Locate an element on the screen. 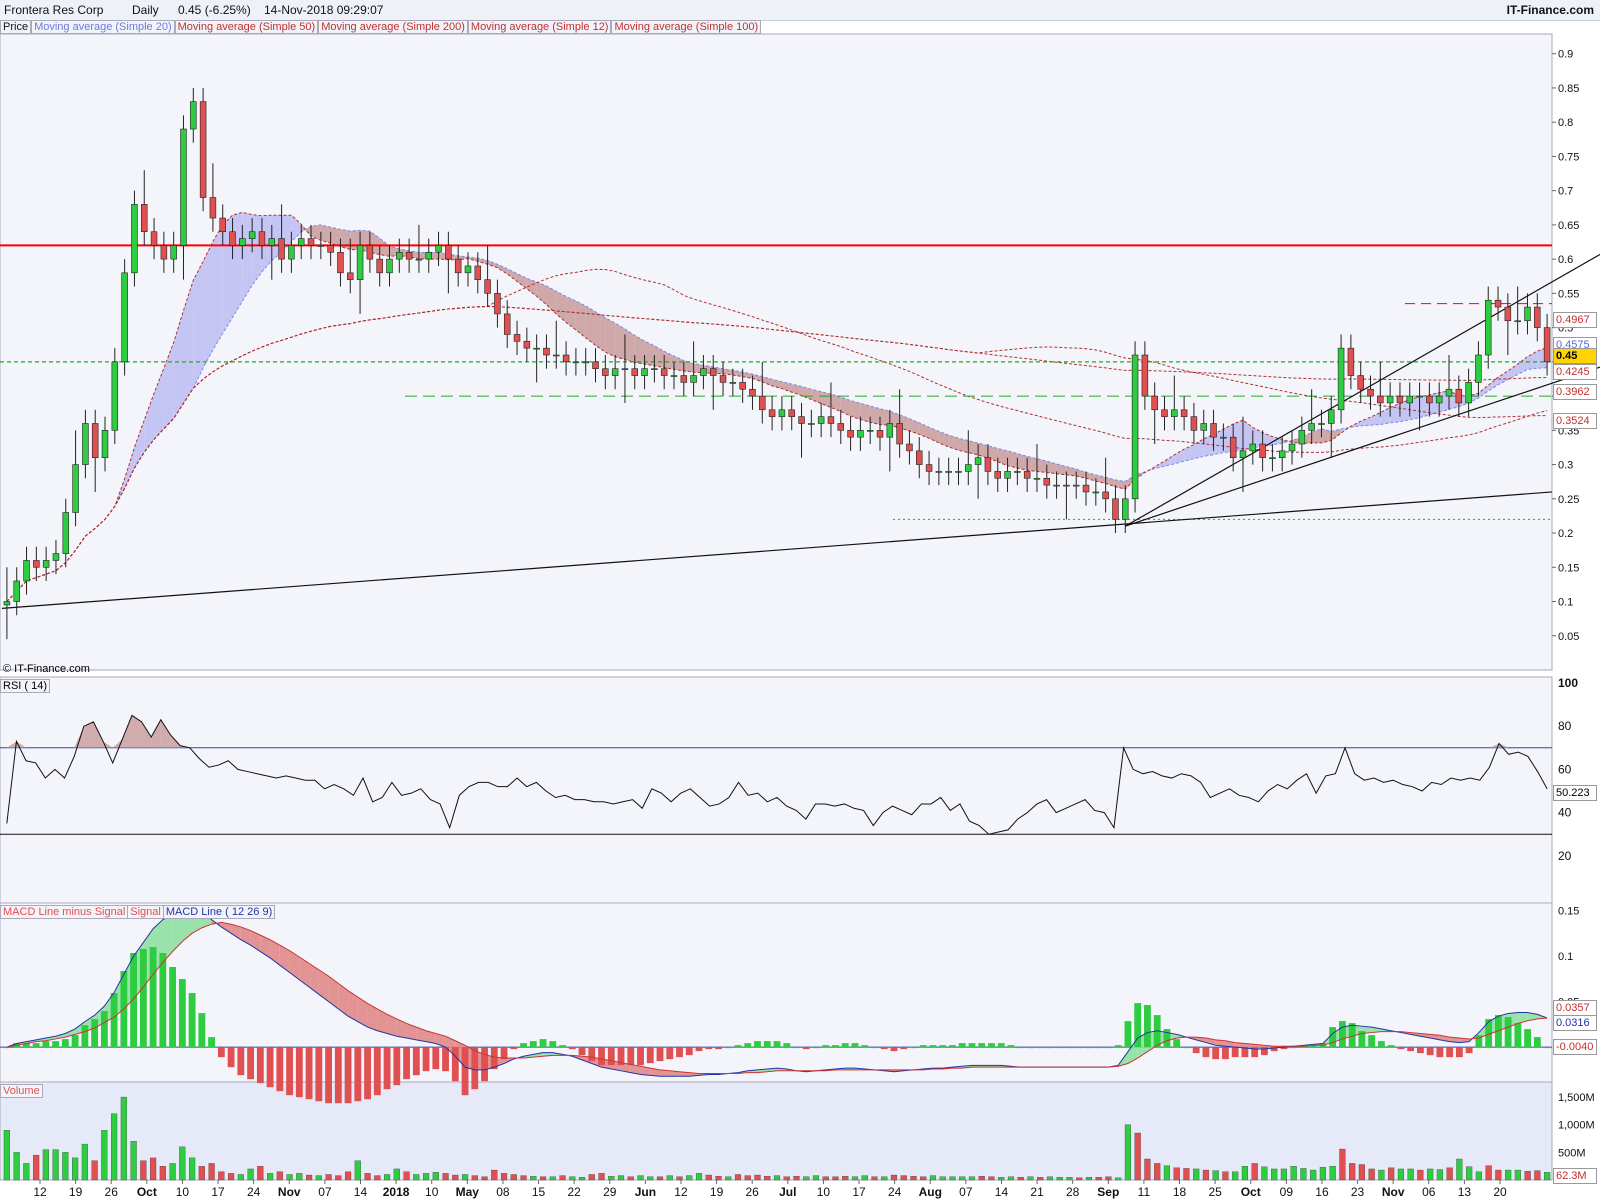  ma-ribbon-segment is located at coordinates (208, 305).